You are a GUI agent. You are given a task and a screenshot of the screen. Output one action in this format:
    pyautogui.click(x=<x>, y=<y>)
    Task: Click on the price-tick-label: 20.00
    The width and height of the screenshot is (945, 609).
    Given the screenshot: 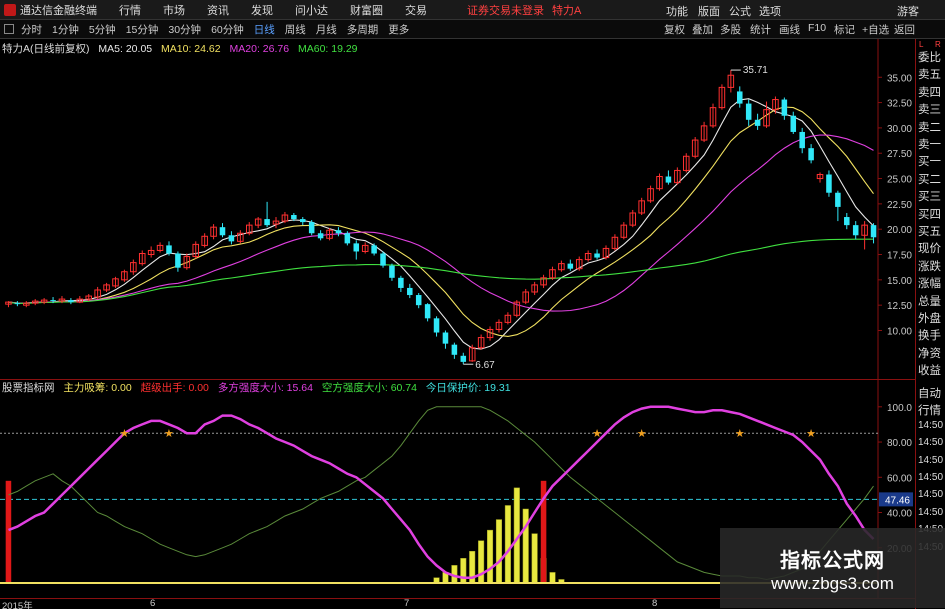 What is the action you would take?
    pyautogui.click(x=899, y=230)
    